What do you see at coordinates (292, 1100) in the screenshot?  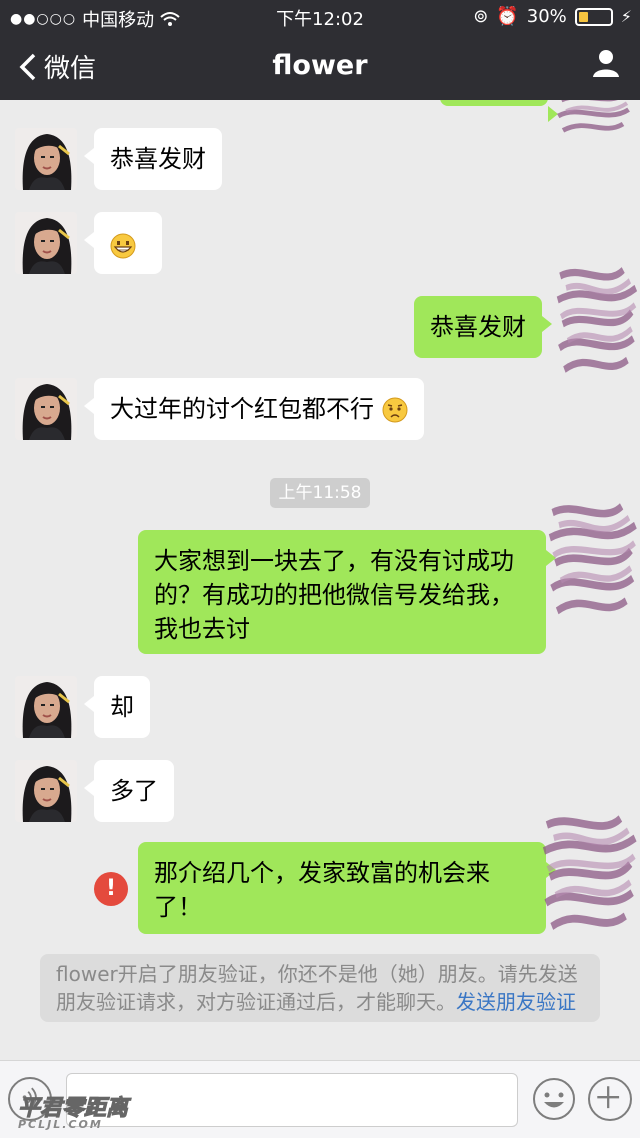 I see `message-input` at bounding box center [292, 1100].